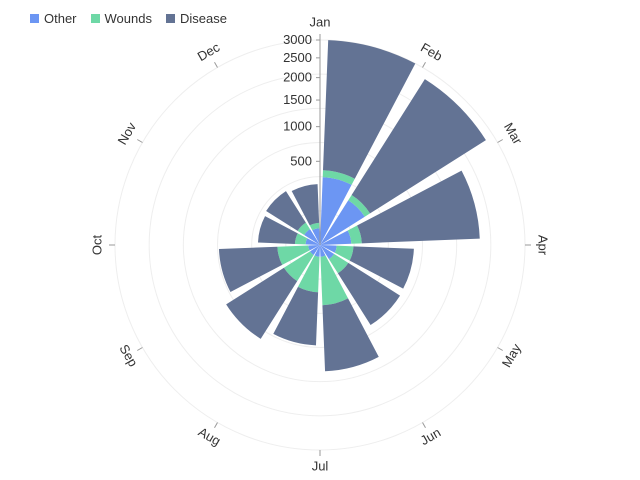  Describe the element at coordinates (297, 39) in the screenshot. I see `radial-tick-label: 3000` at that location.